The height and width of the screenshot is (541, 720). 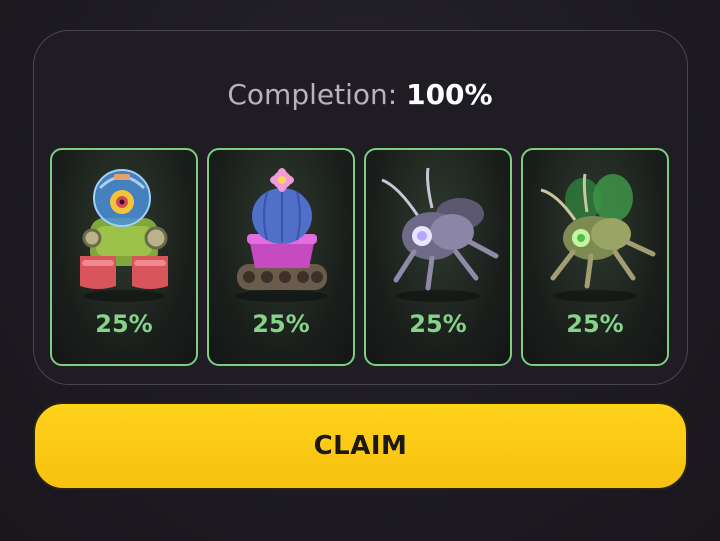 What do you see at coordinates (449, 94) in the screenshot?
I see `completion-value: 100%` at bounding box center [449, 94].